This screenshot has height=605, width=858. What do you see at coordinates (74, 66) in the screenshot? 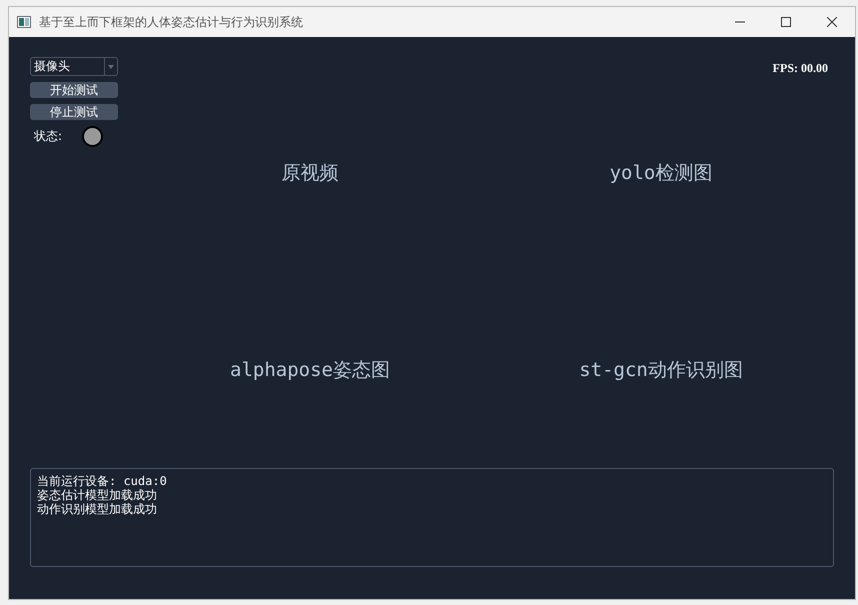
I see `source-dropdown: 摄像头` at bounding box center [74, 66].